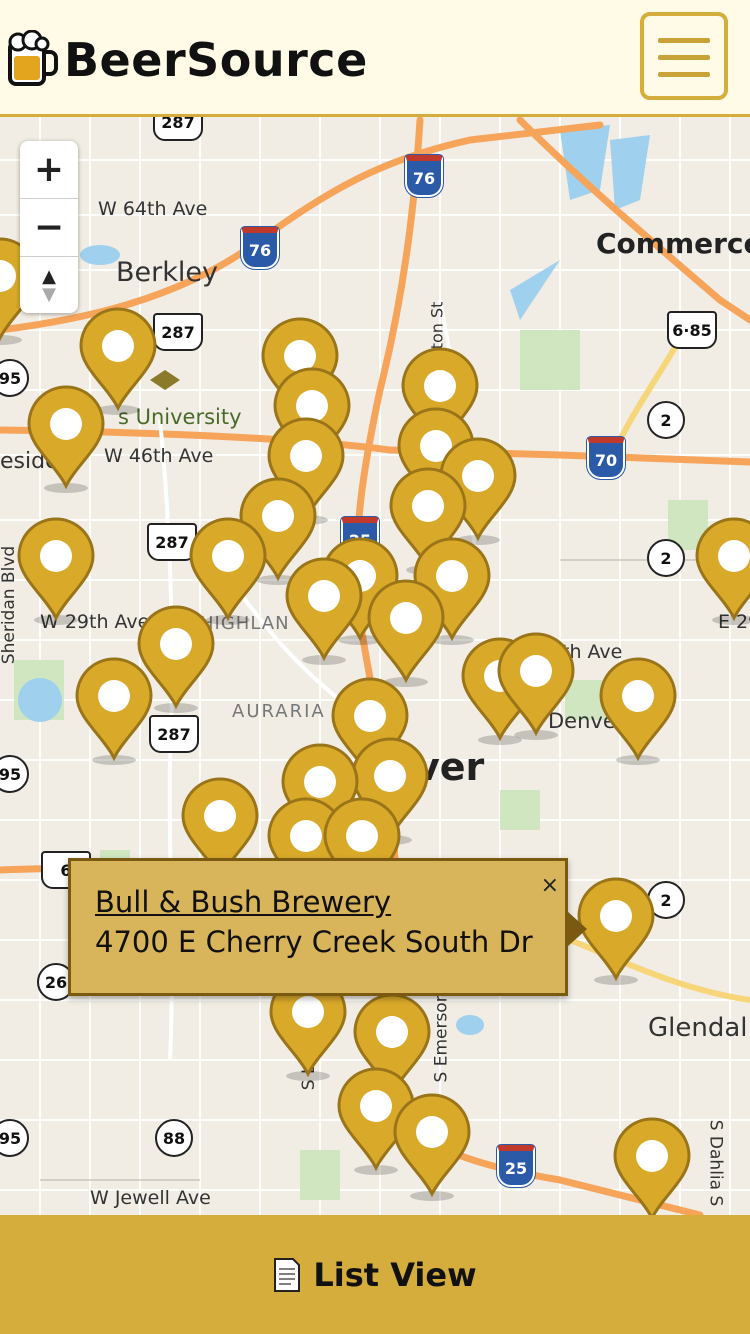  What do you see at coordinates (49, 170) in the screenshot?
I see `zoom-in-button: +` at bounding box center [49, 170].